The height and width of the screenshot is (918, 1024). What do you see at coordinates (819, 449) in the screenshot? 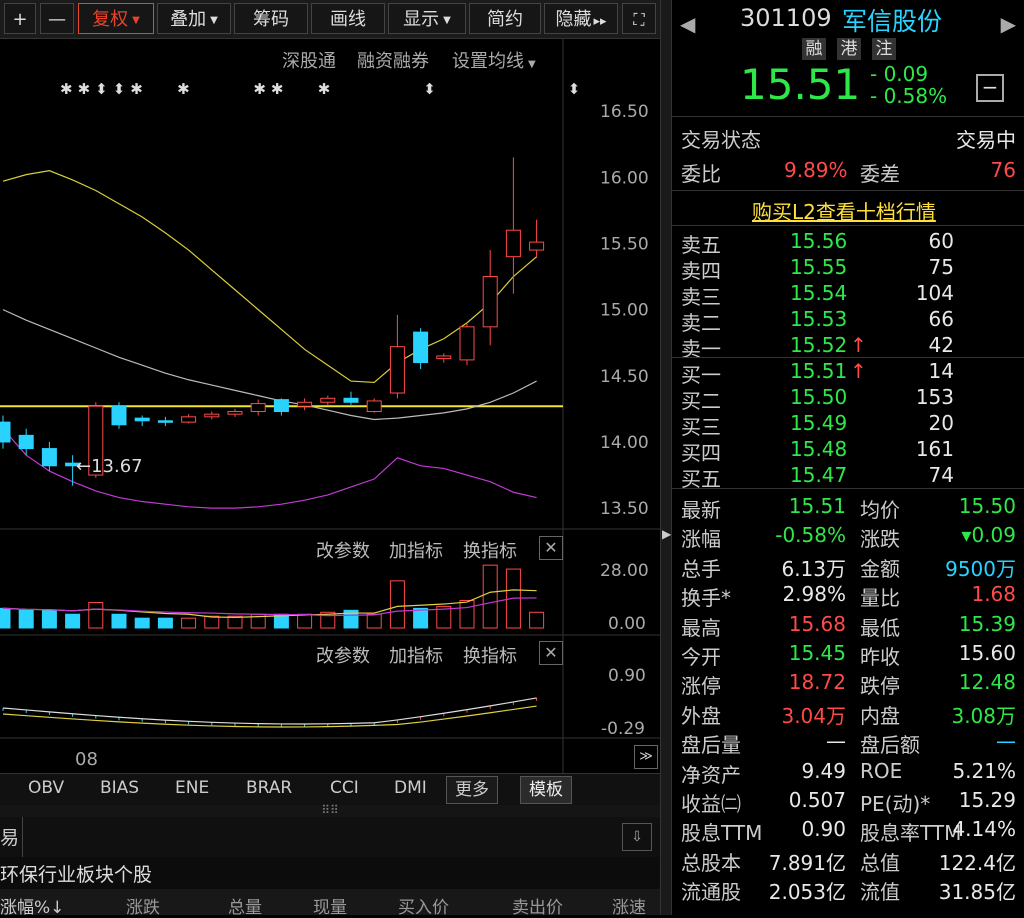
I see `bid-price: 15.48` at bounding box center [819, 449].